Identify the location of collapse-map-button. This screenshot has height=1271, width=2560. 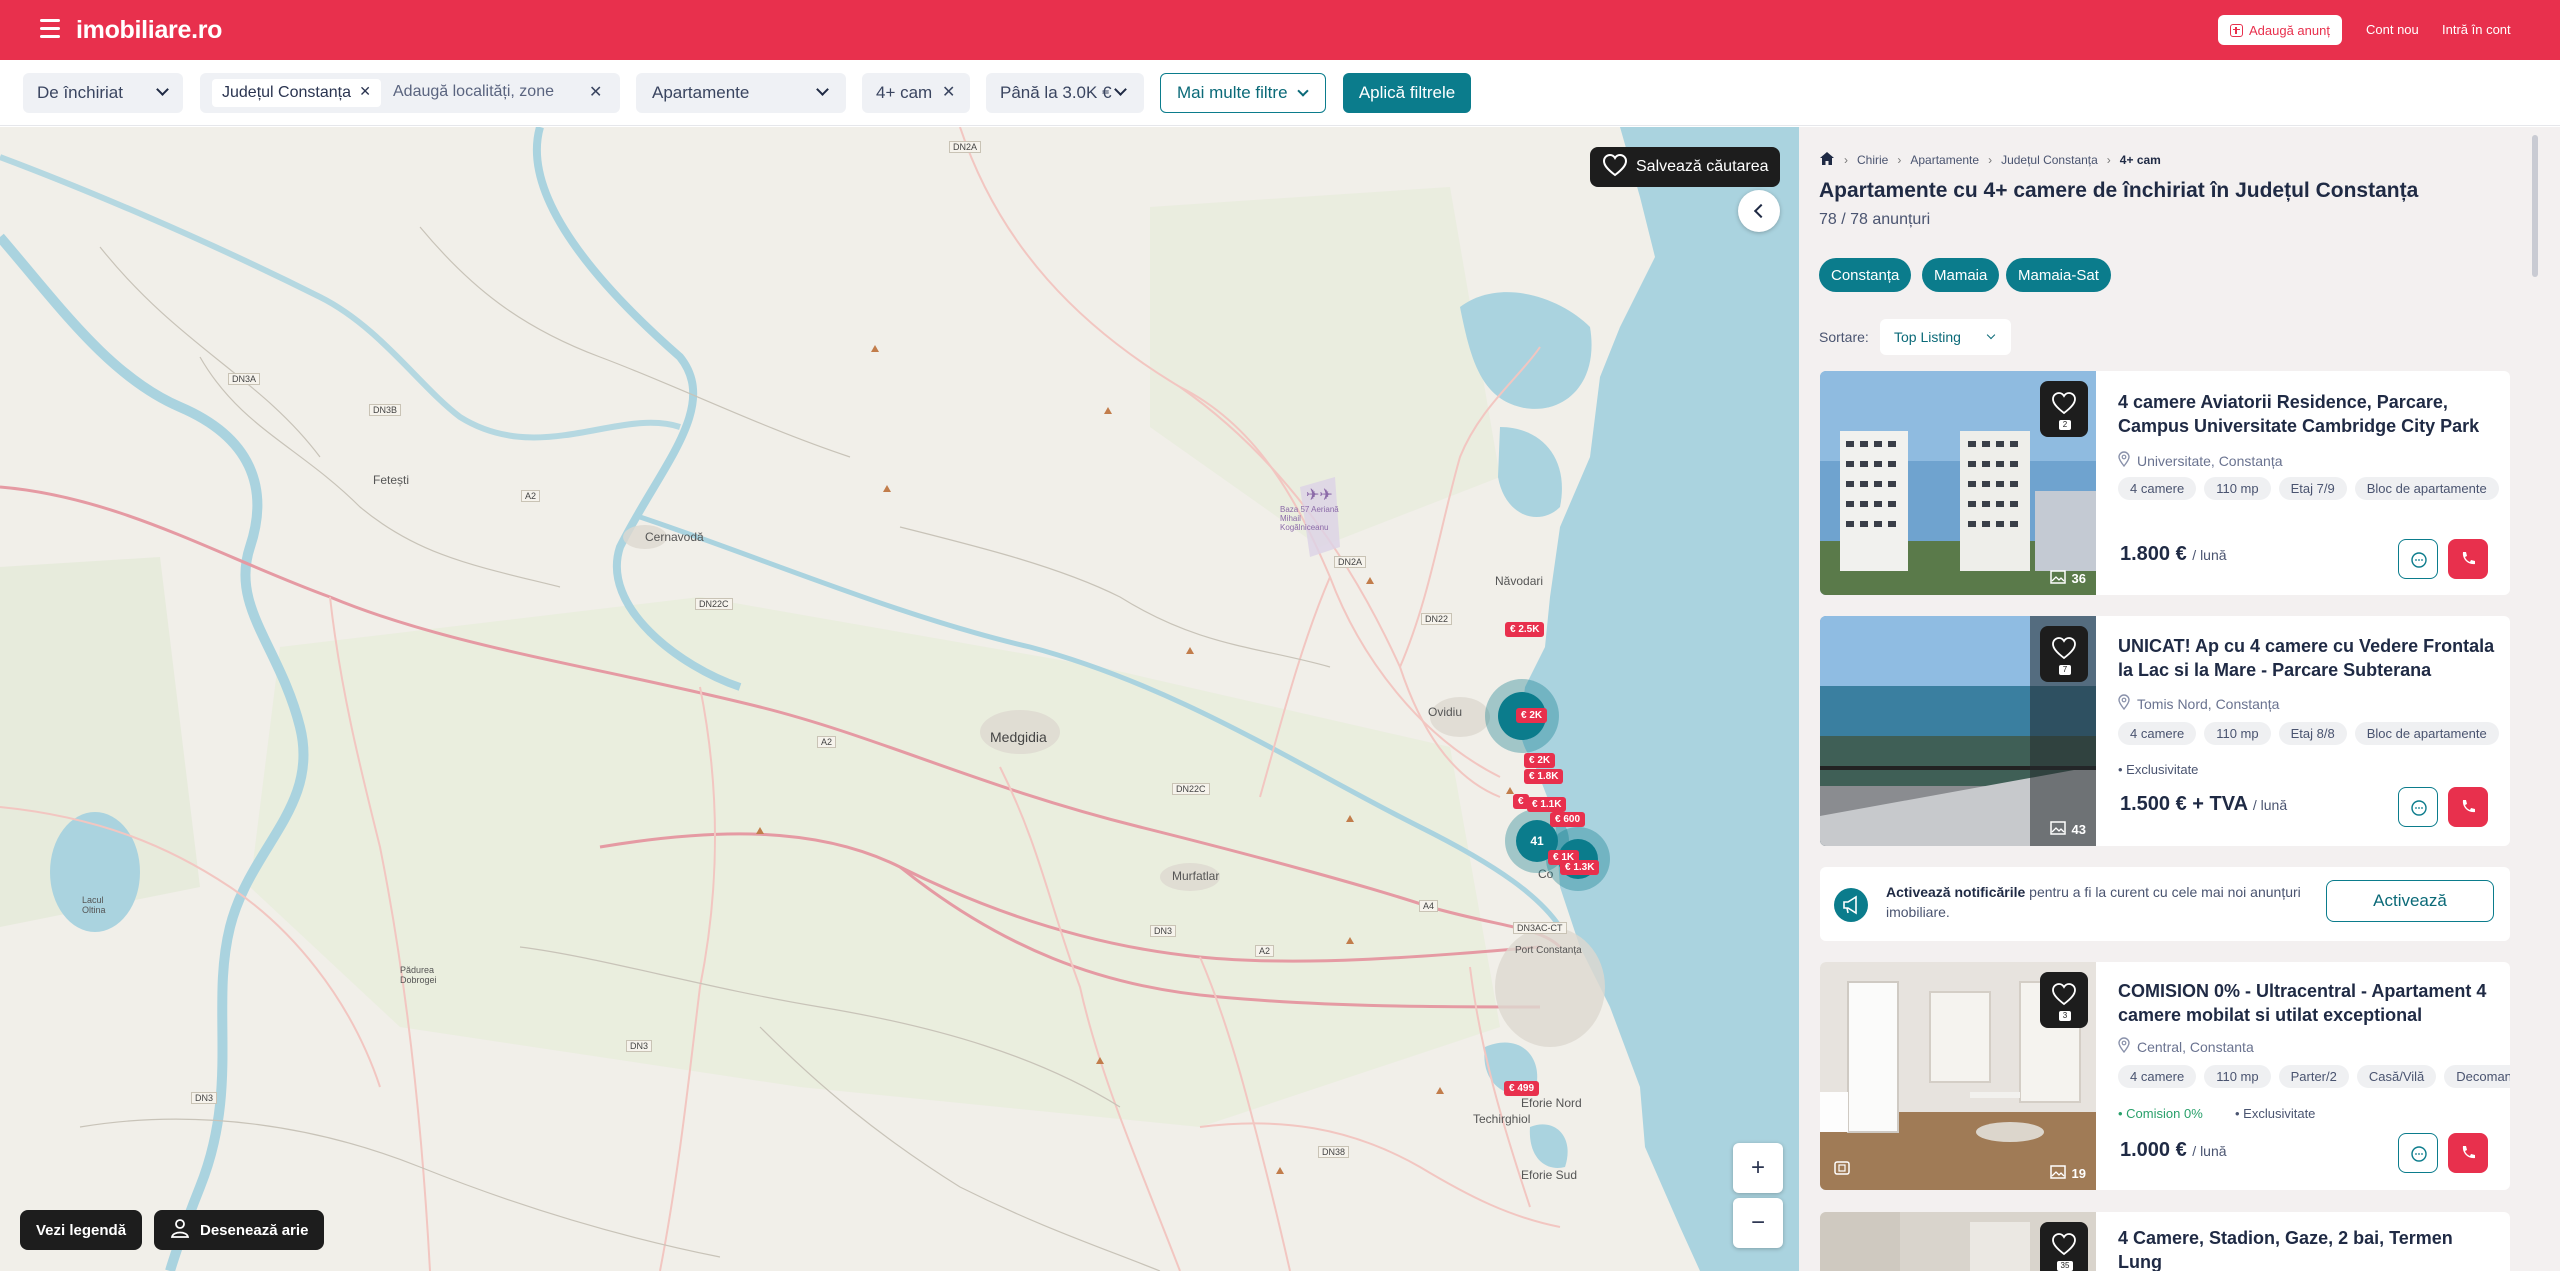
(1759, 211).